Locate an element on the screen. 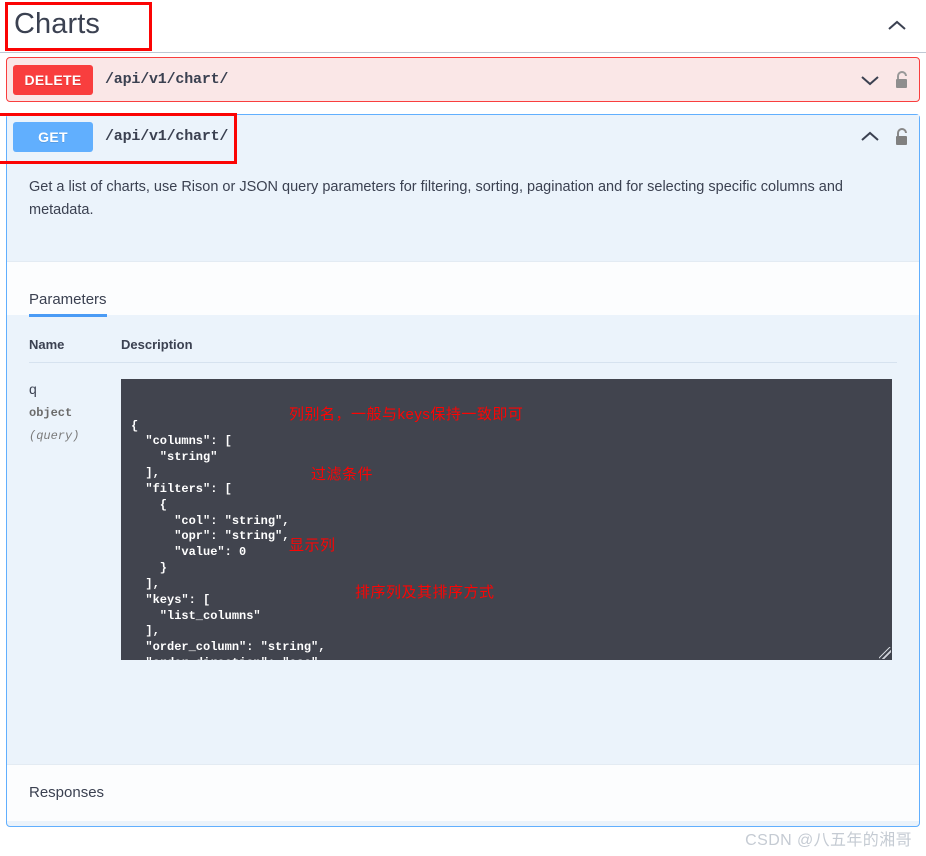  page-title: Charts is located at coordinates (57, 24).